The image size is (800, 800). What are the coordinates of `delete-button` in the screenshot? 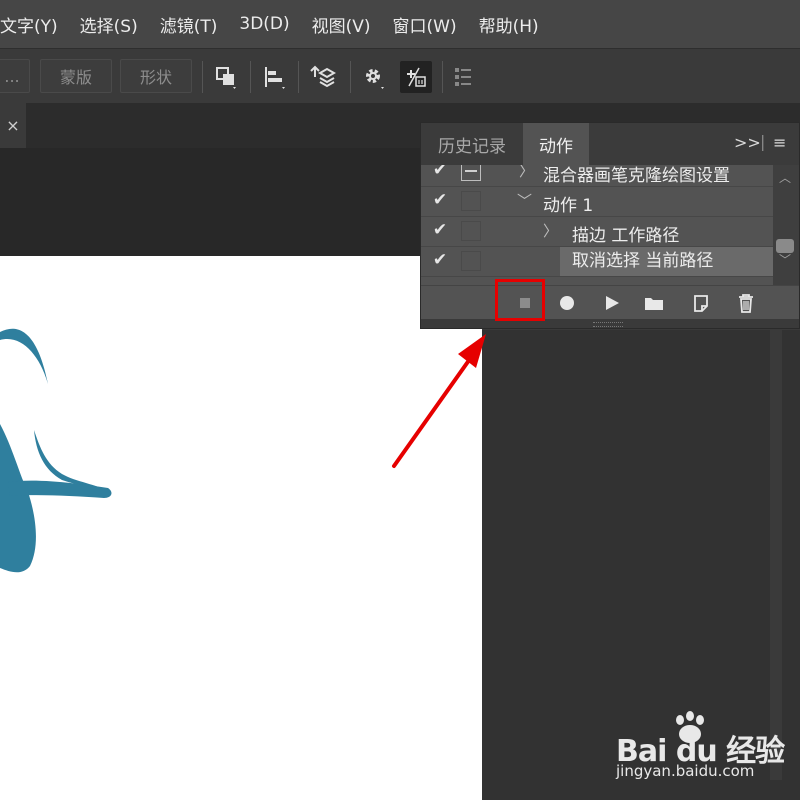 It's located at (746, 303).